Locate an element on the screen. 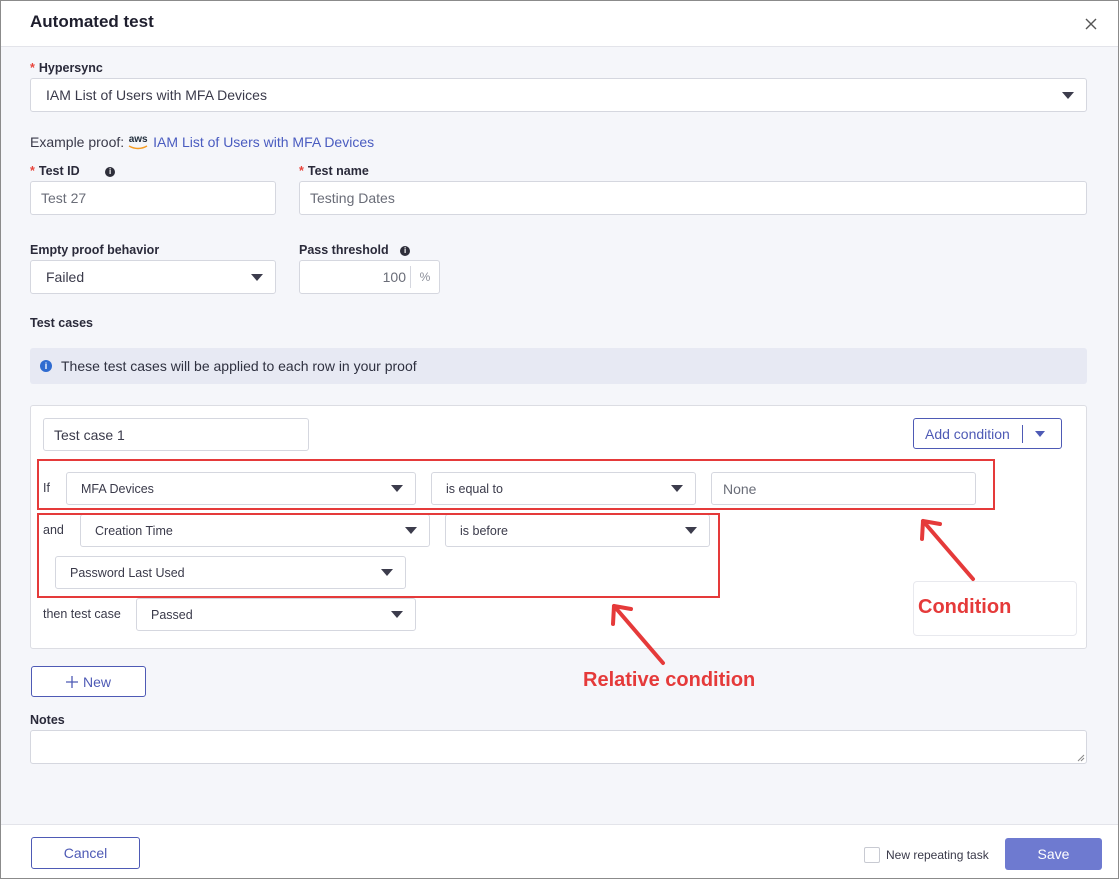  cancel-button: Cancel is located at coordinates (85, 853).